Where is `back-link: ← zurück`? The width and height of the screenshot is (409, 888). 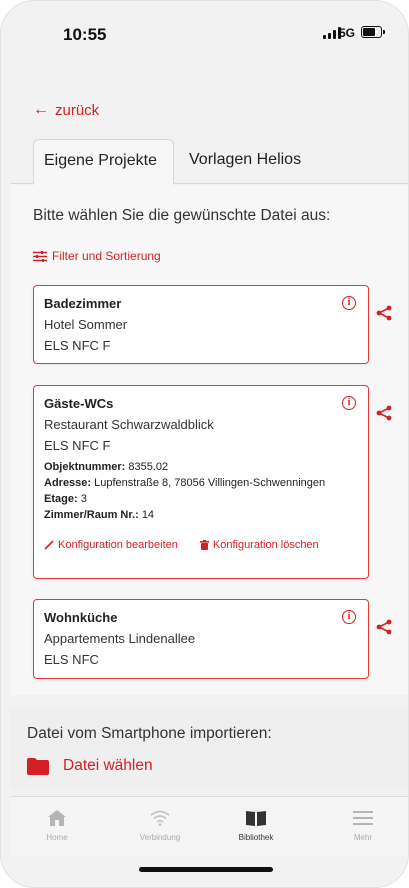
back-link: ← zurück is located at coordinates (66, 110).